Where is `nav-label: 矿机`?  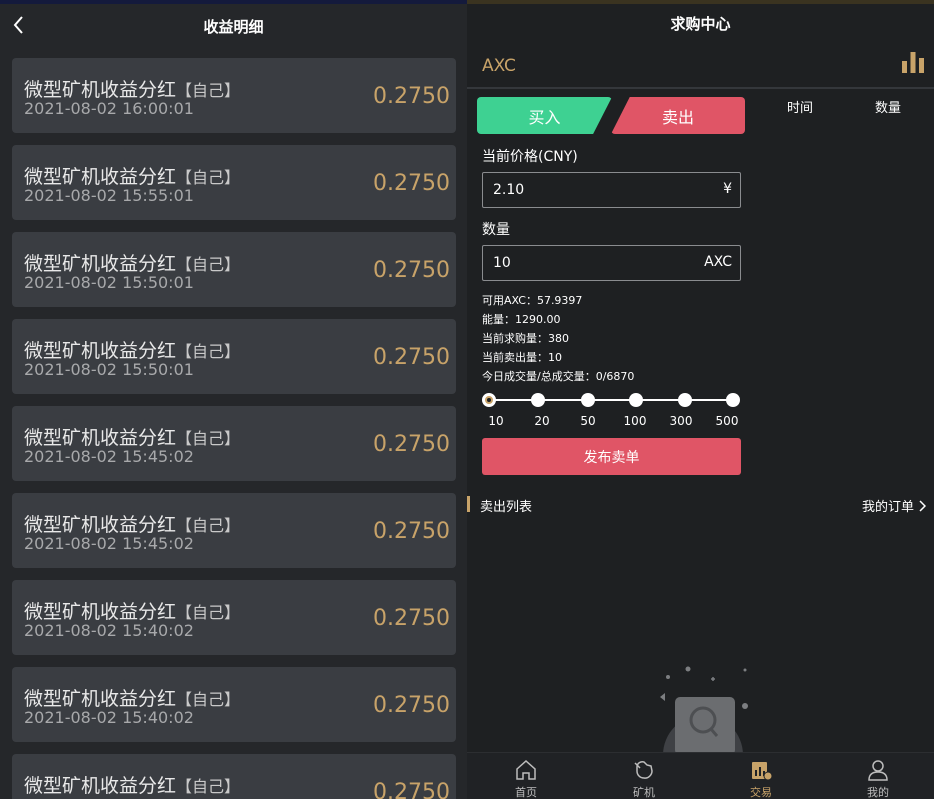 nav-label: 矿机 is located at coordinates (644, 792).